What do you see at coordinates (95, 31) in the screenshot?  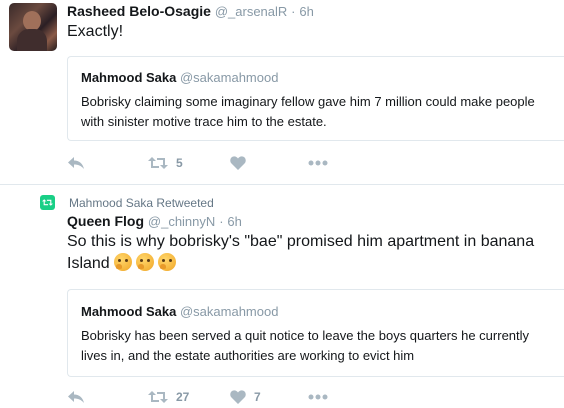 I see `tweet-text: Exactly!` at bounding box center [95, 31].